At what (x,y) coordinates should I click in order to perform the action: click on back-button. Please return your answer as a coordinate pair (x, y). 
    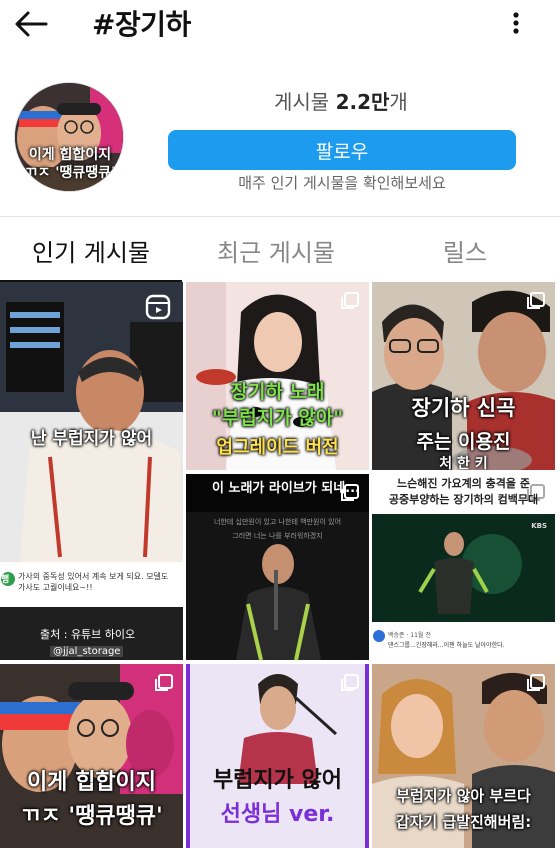
    Looking at the image, I should click on (31, 24).